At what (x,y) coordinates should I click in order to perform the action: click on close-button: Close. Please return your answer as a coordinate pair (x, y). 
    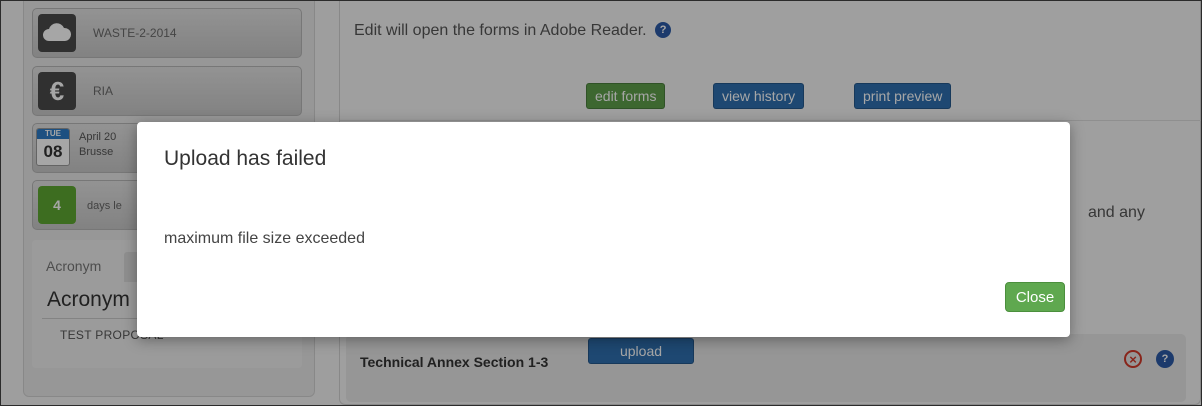
    Looking at the image, I should click on (1035, 297).